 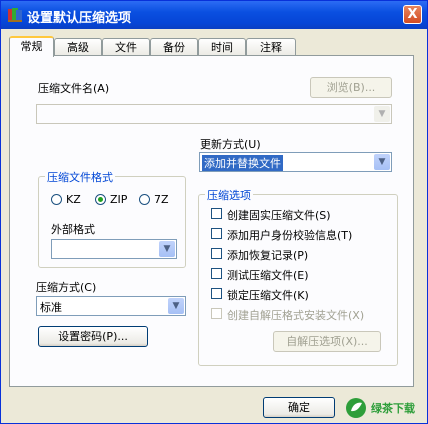 I want to click on checkbox-auth-info-label: 添加用户身份校验信息(T), so click(x=290, y=235).